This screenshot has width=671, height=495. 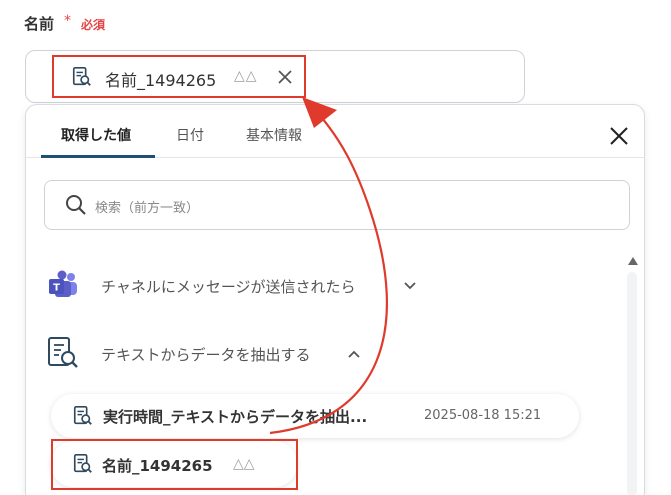 What do you see at coordinates (354, 354) in the screenshot?
I see `chevron-up-icon` at bounding box center [354, 354].